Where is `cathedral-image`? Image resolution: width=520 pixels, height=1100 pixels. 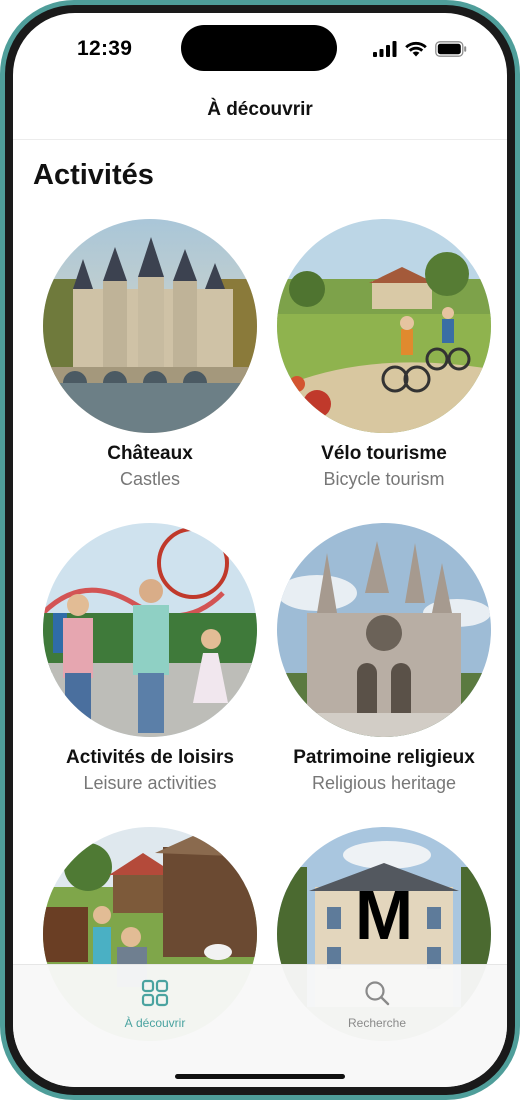
cathedral-image is located at coordinates (384, 630).